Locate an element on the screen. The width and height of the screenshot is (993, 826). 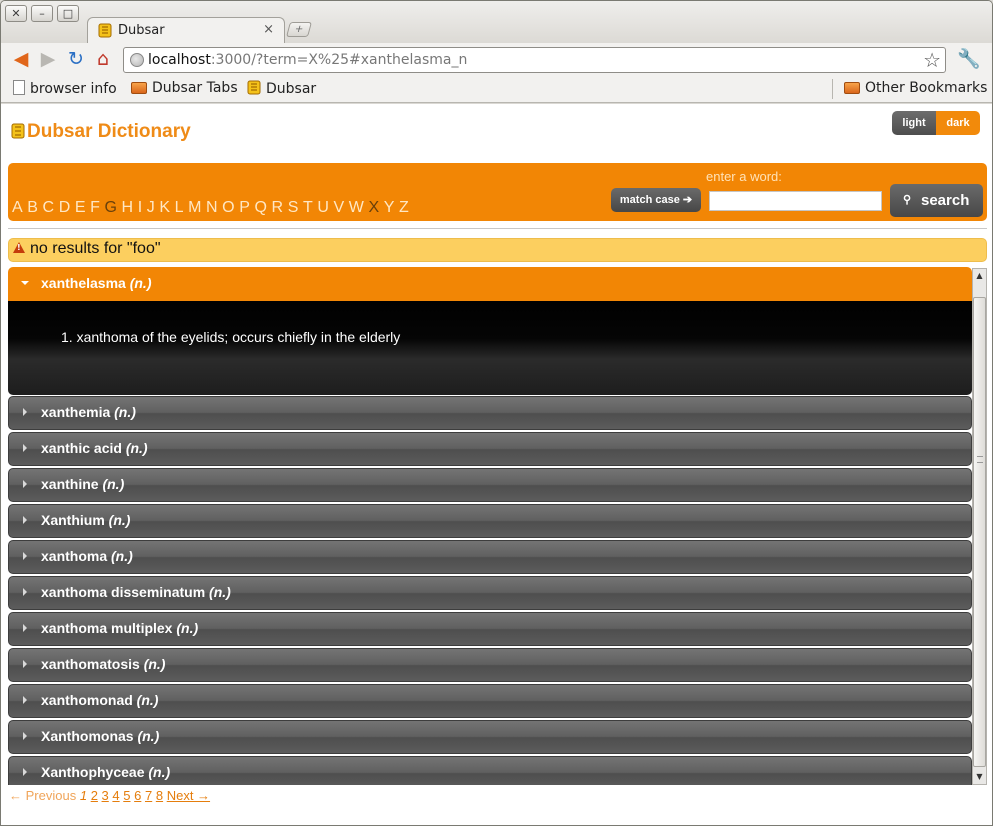
letter-link-m: M is located at coordinates (194, 207).